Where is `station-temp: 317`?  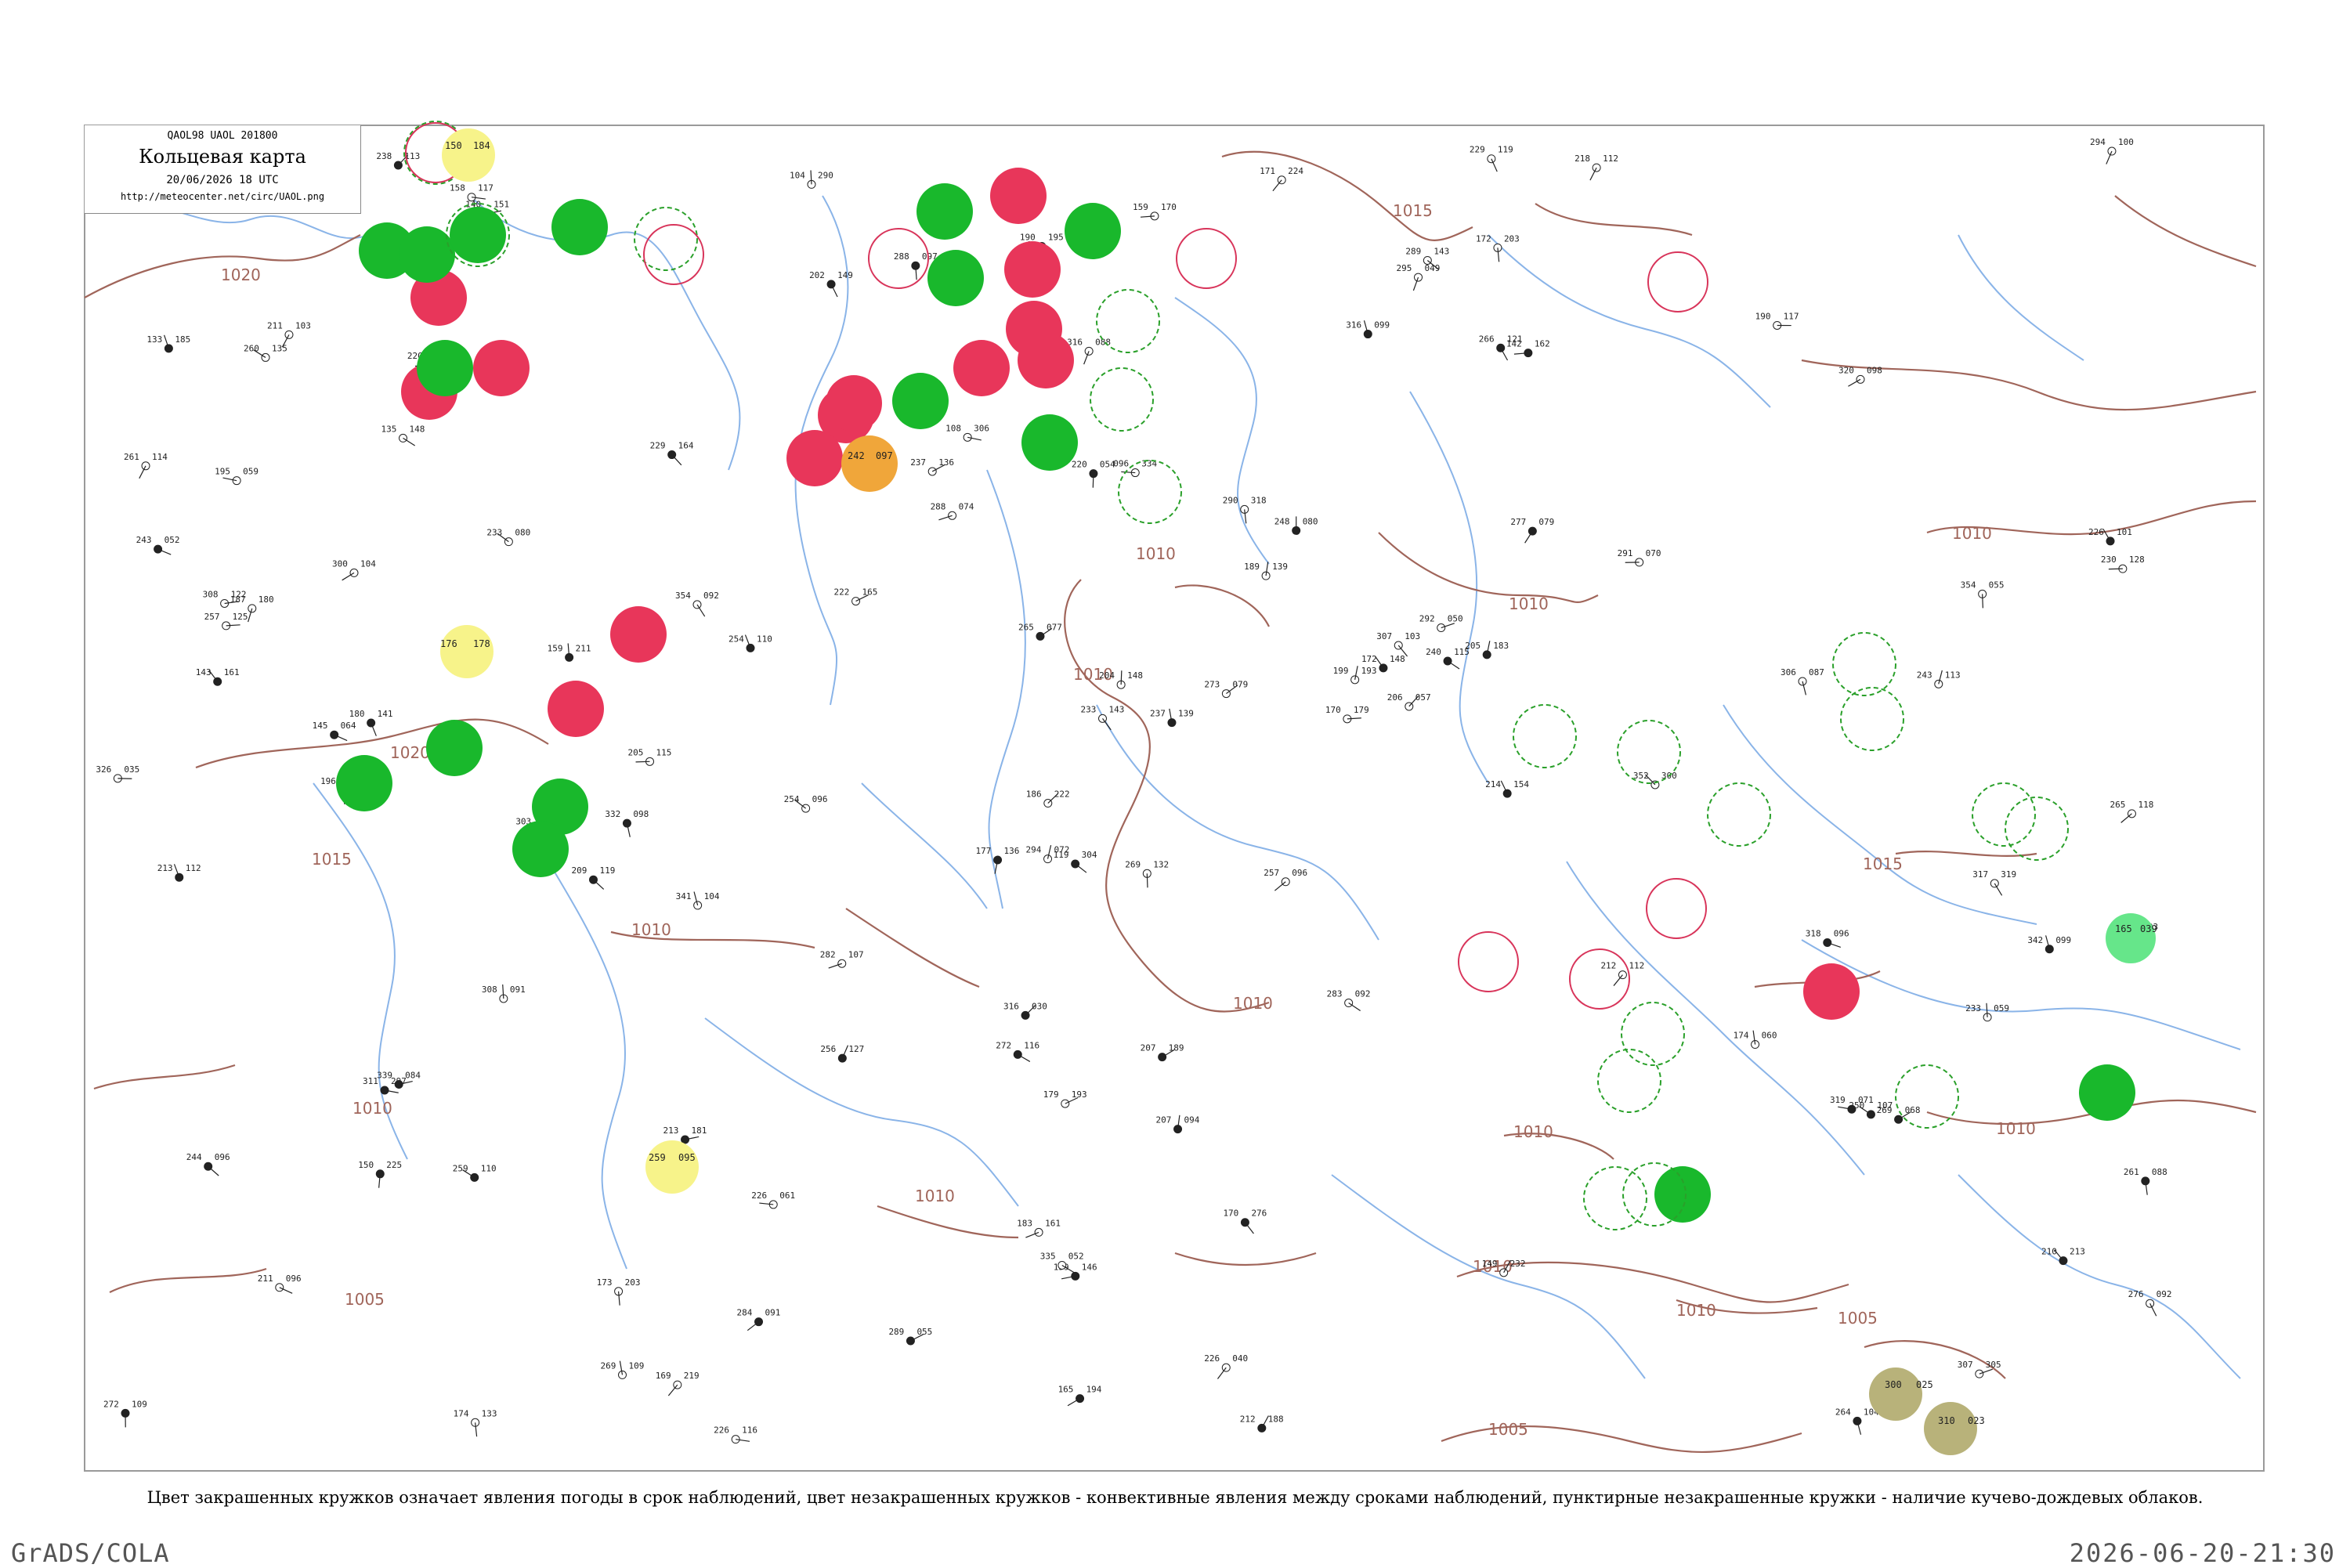 station-temp: 317 is located at coordinates (1980, 874).